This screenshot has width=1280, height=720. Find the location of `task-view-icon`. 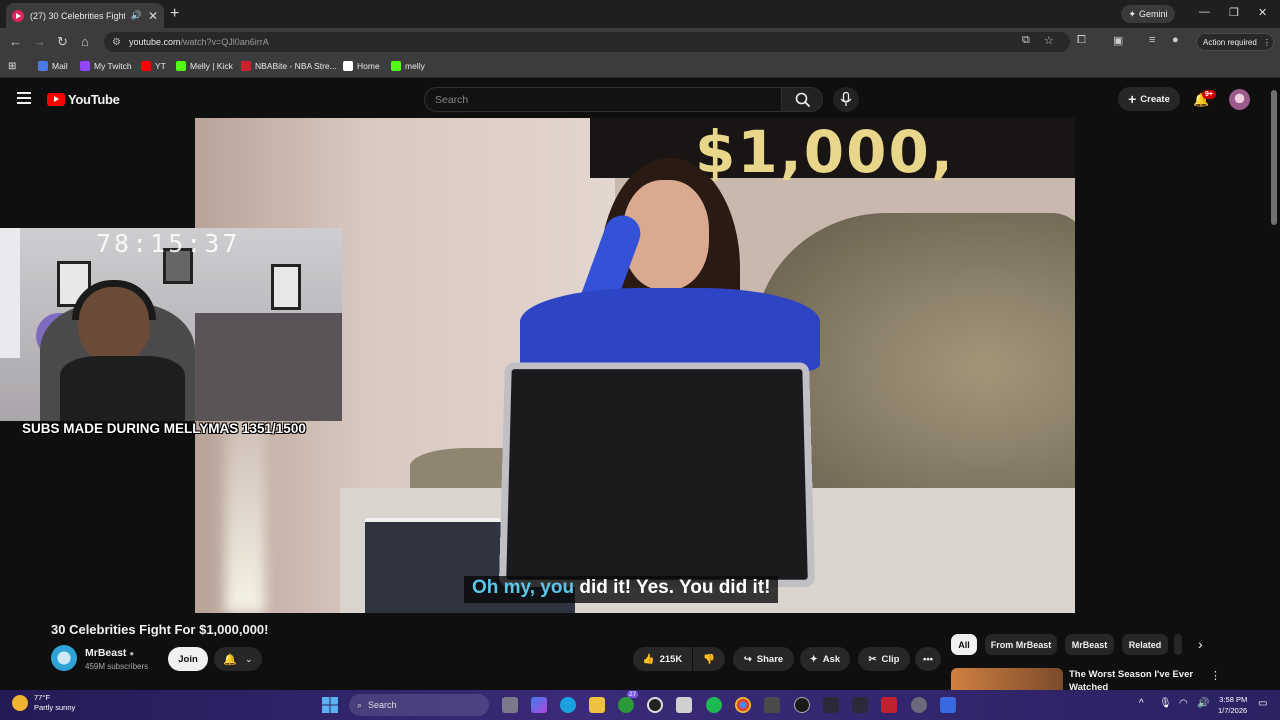

task-view-icon is located at coordinates (510, 705).